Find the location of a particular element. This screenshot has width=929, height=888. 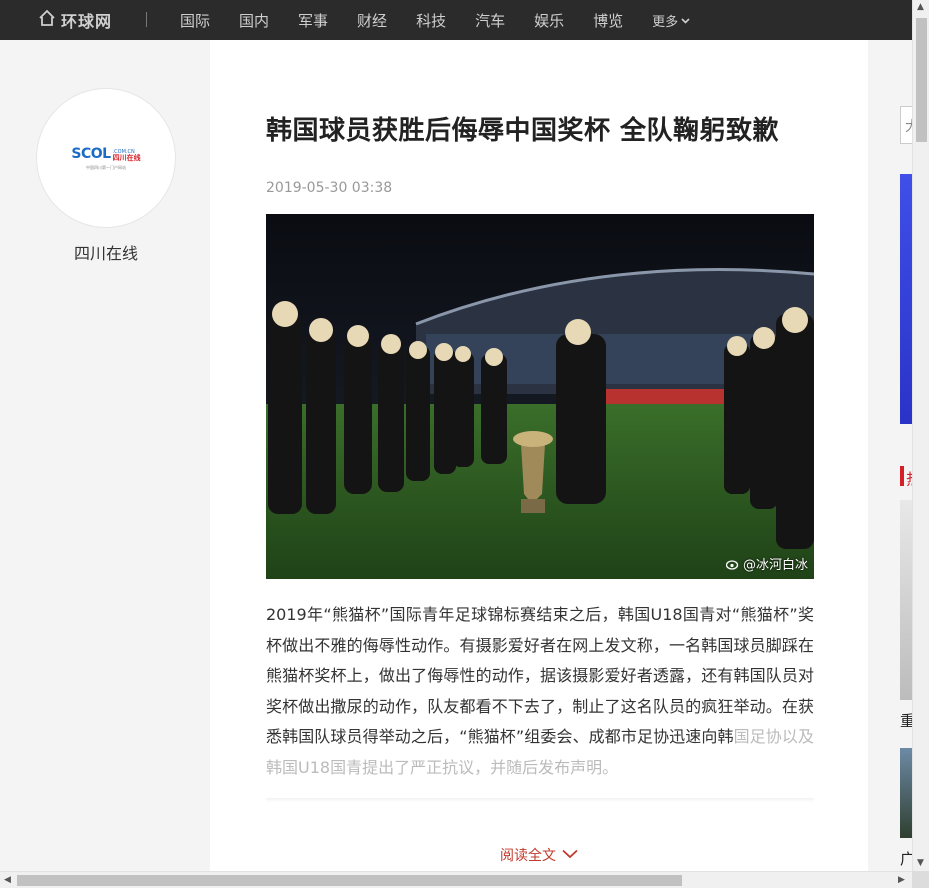

nav-item-tech: 科技 is located at coordinates (431, 20).